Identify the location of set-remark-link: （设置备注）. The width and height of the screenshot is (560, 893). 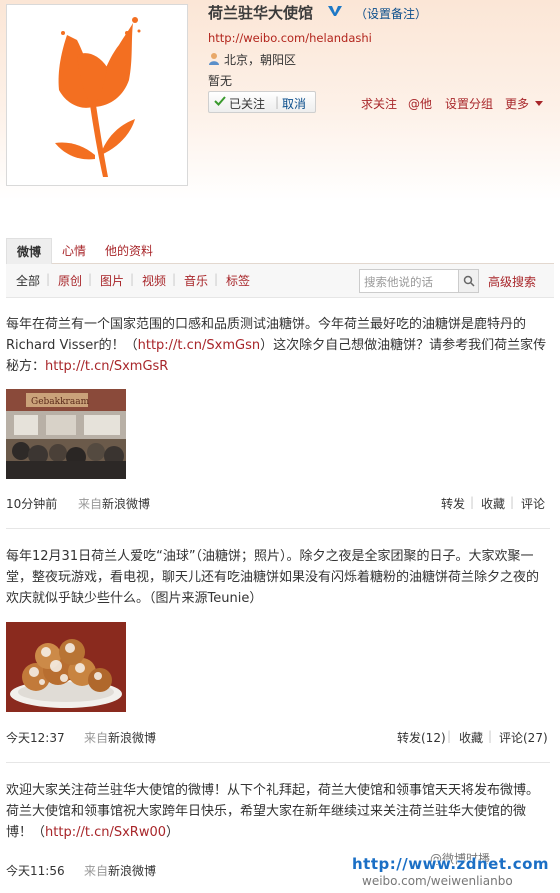
(391, 13).